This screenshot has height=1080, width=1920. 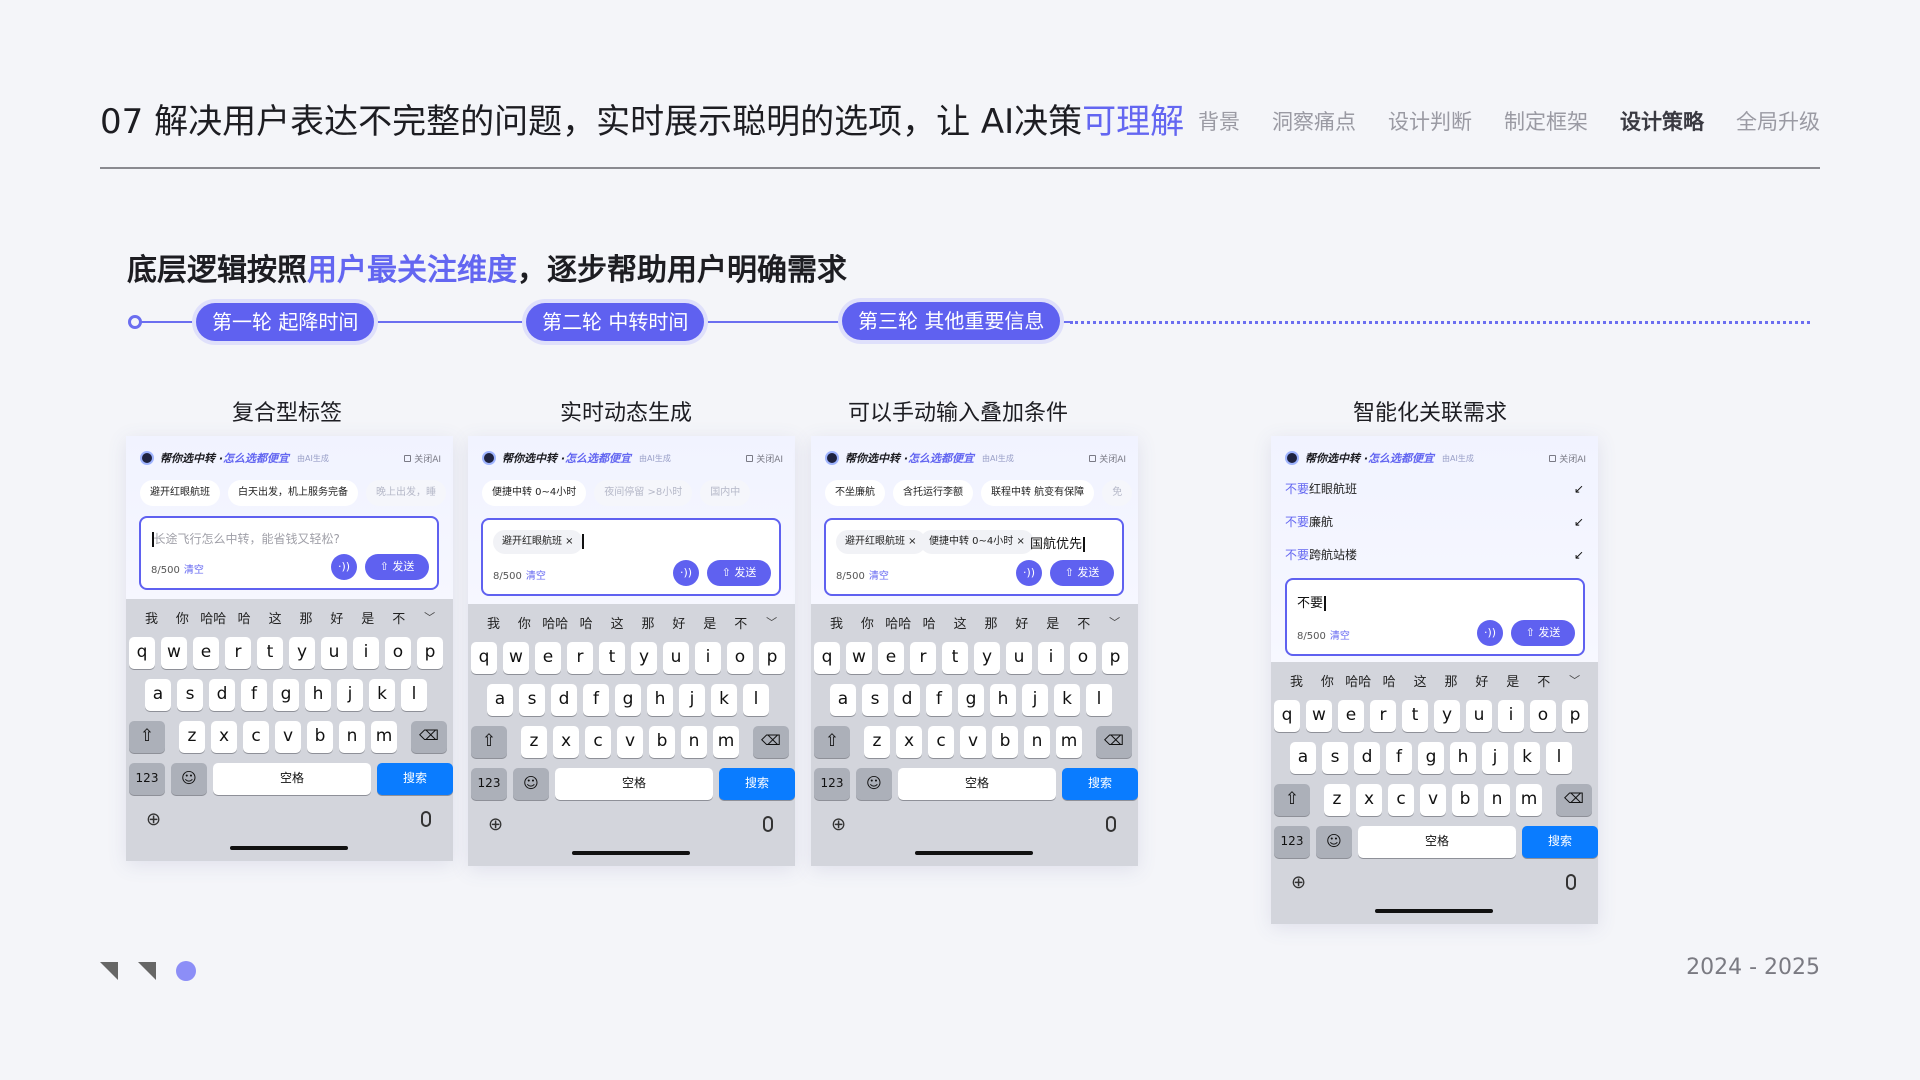 I want to click on suggestion-chip: 晚上出发，睡, so click(x=406, y=493).